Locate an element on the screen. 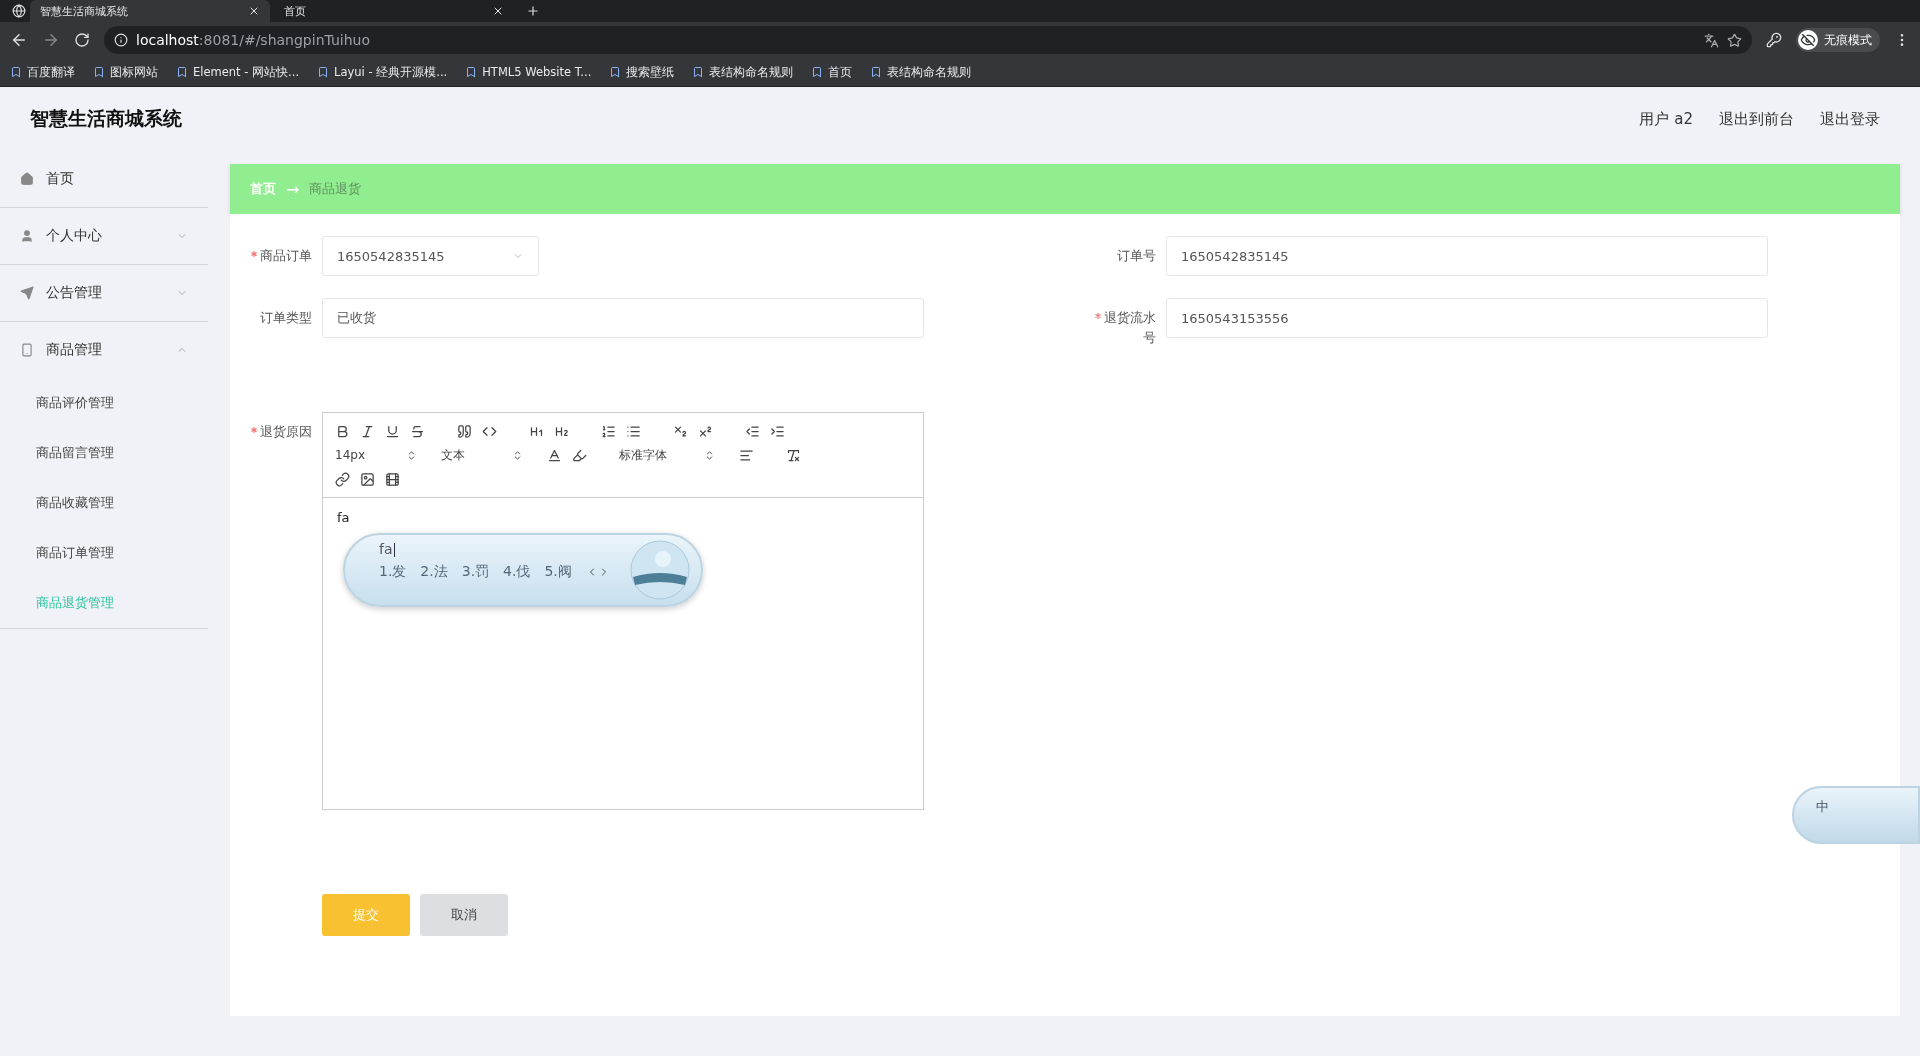 Image resolution: width=1920 pixels, height=1056 pixels. header-link: 用户 a2 is located at coordinates (1666, 119).